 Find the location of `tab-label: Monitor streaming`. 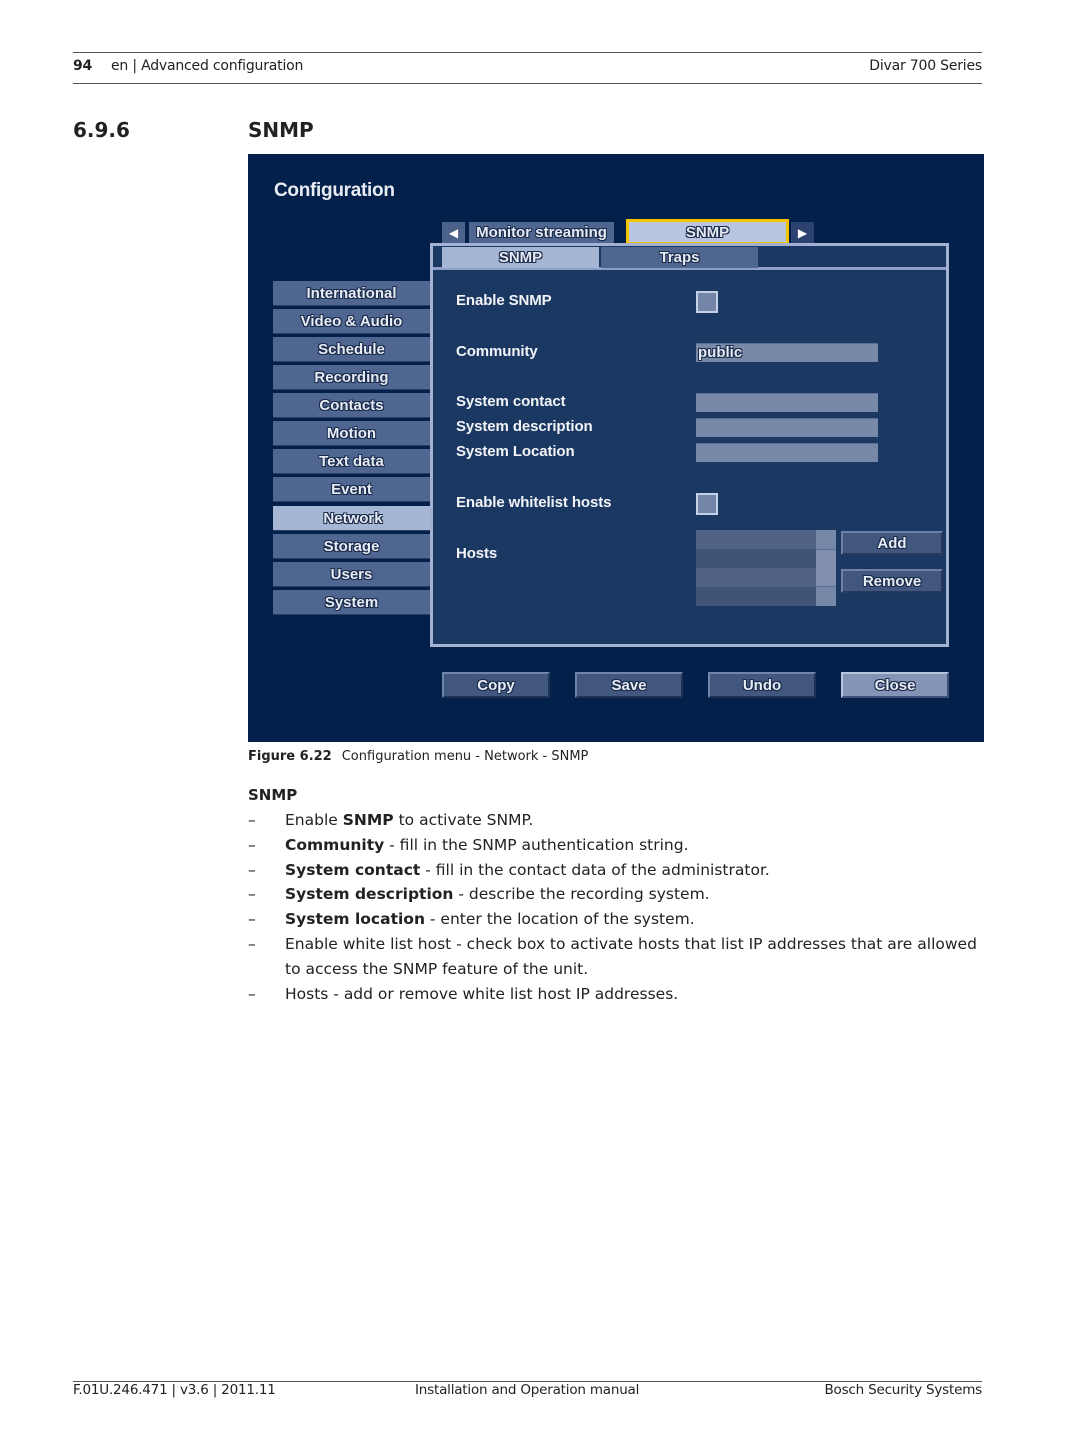

tab-label: Monitor streaming is located at coordinates (541, 232).